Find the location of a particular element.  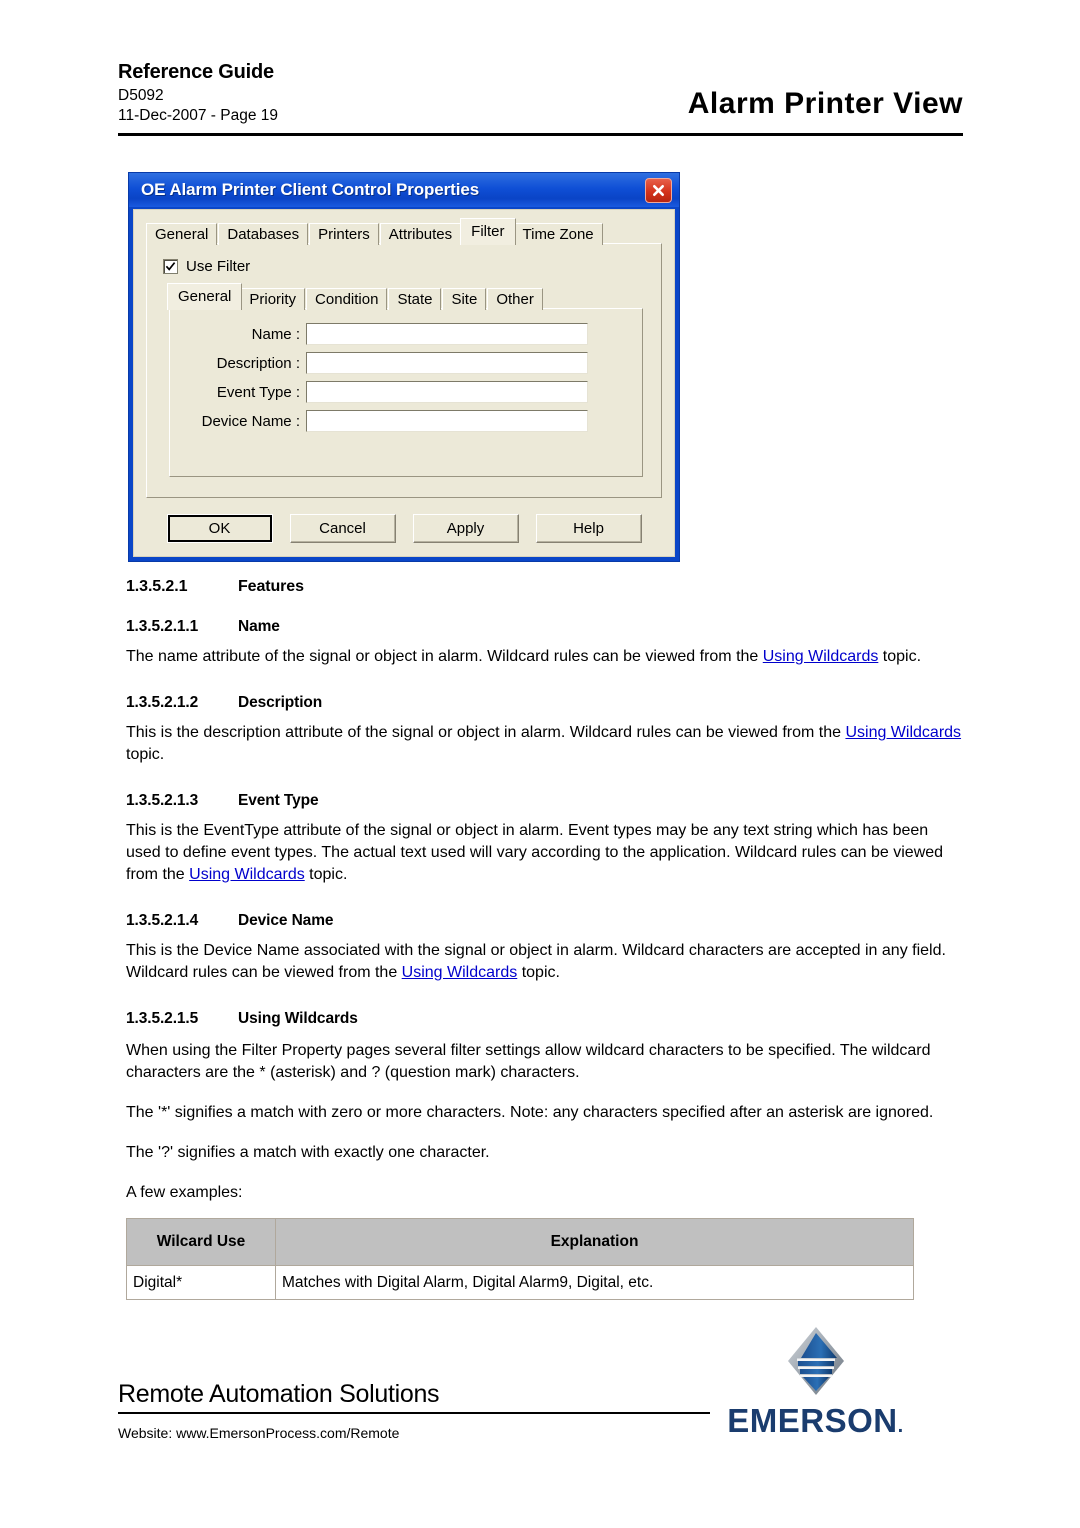

column-header-explanation: Explanation is located at coordinates (594, 1242).